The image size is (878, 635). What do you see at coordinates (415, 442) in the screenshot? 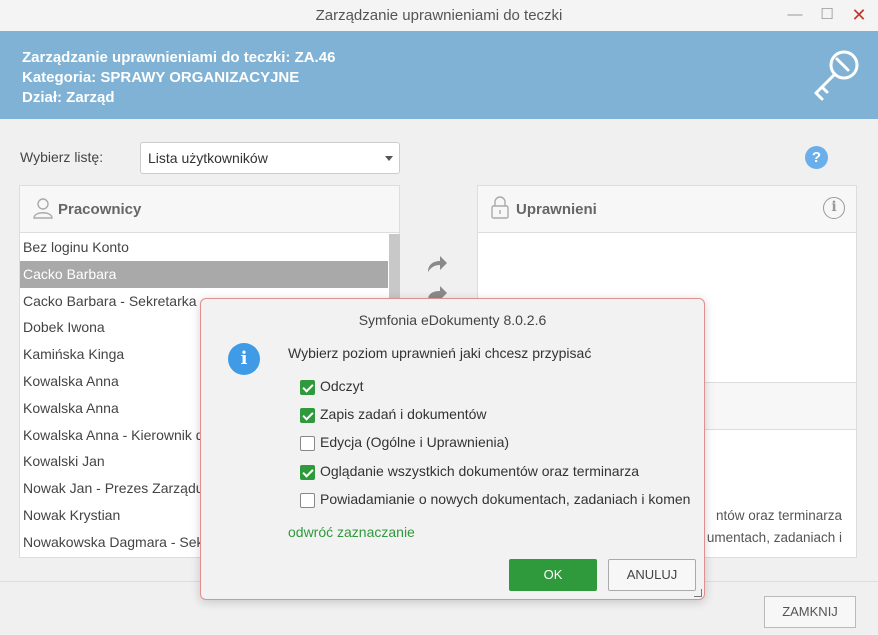
I see `checkbox-label: Edycja (Ogólne i Uprawnienia)` at bounding box center [415, 442].